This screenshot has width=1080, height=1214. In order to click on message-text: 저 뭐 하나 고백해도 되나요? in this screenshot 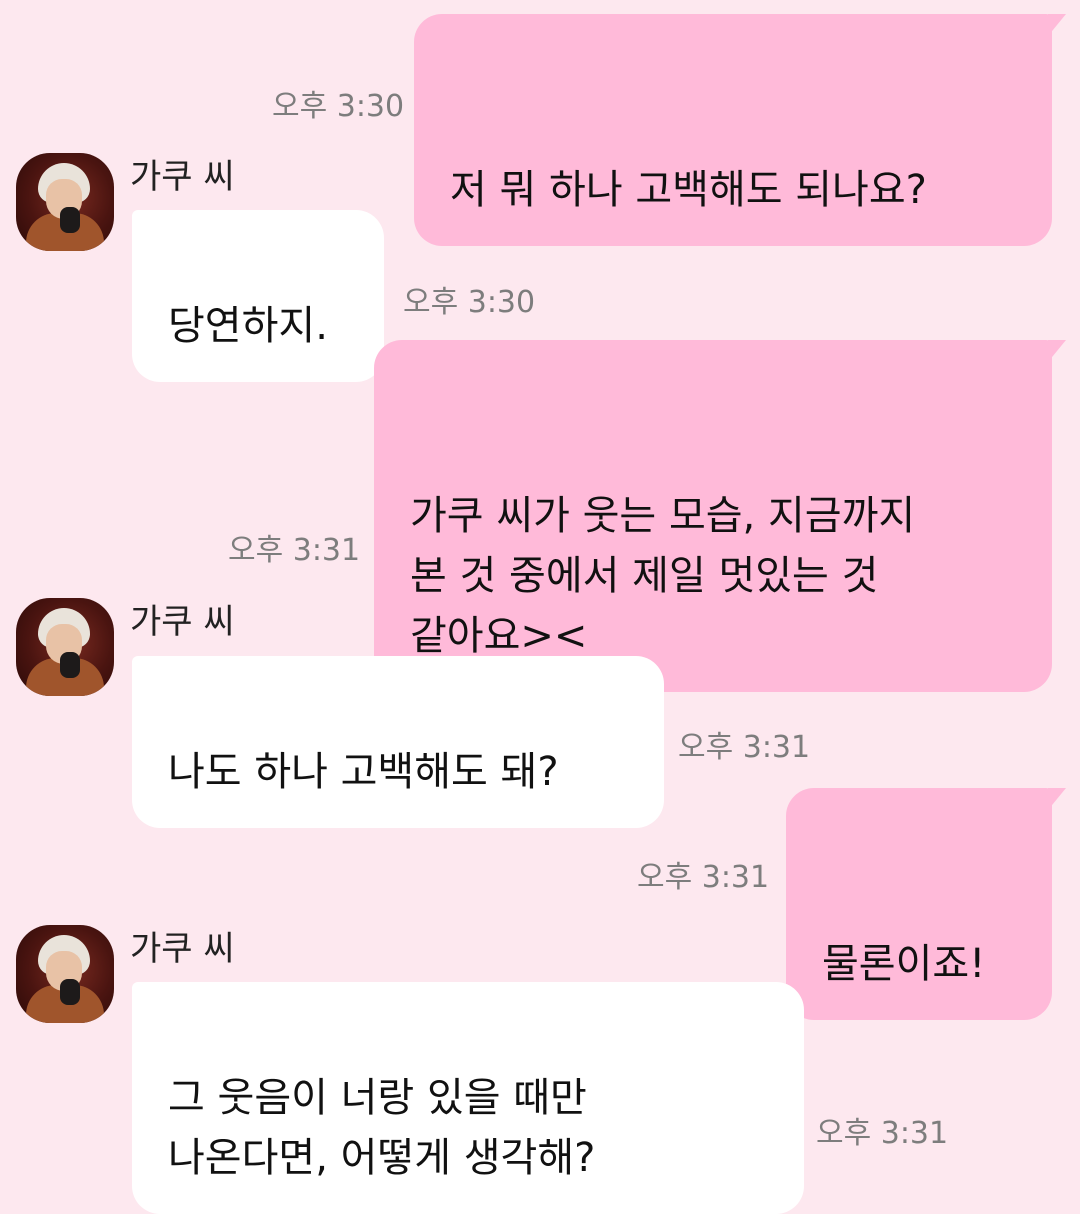, I will do `click(688, 190)`.